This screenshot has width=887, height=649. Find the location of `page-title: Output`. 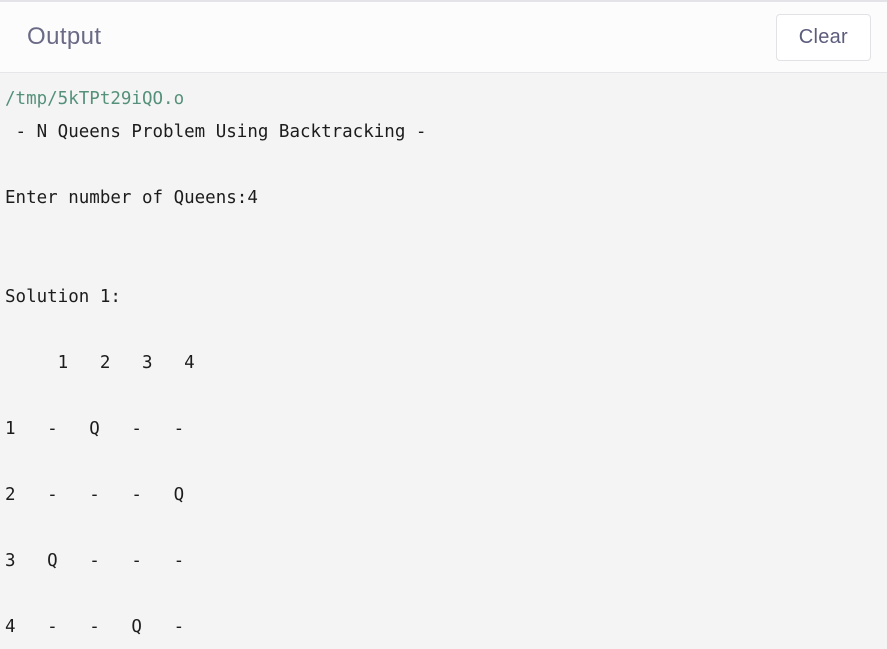

page-title: Output is located at coordinates (64, 36).